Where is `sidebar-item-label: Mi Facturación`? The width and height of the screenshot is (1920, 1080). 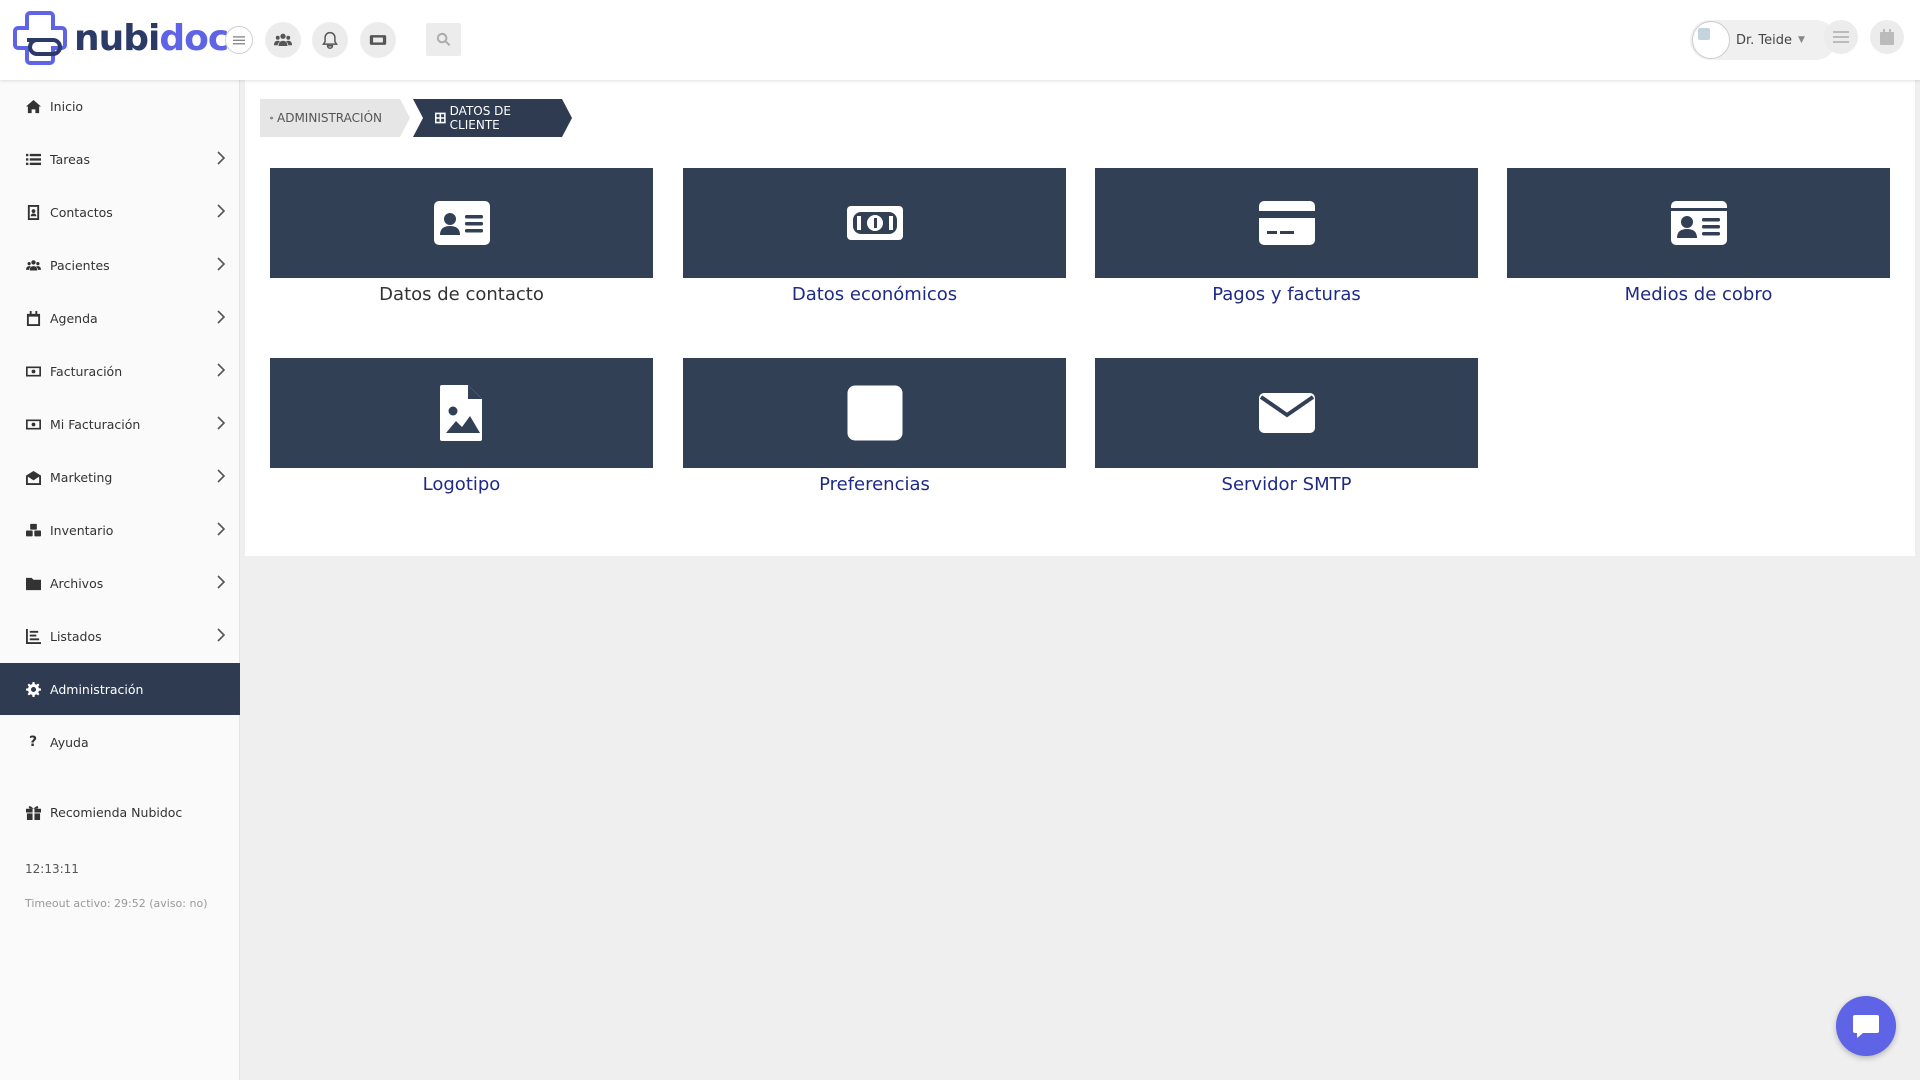
sidebar-item-label: Mi Facturación is located at coordinates (95, 424).